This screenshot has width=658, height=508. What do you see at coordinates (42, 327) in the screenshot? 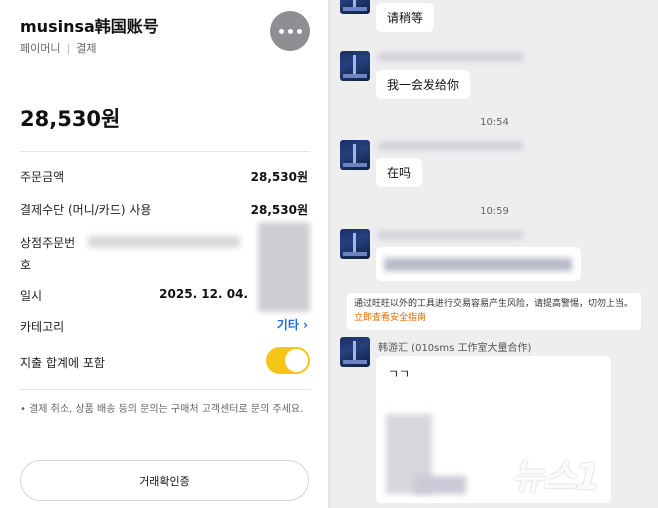
I see `category-label: 카테고리` at bounding box center [42, 327].